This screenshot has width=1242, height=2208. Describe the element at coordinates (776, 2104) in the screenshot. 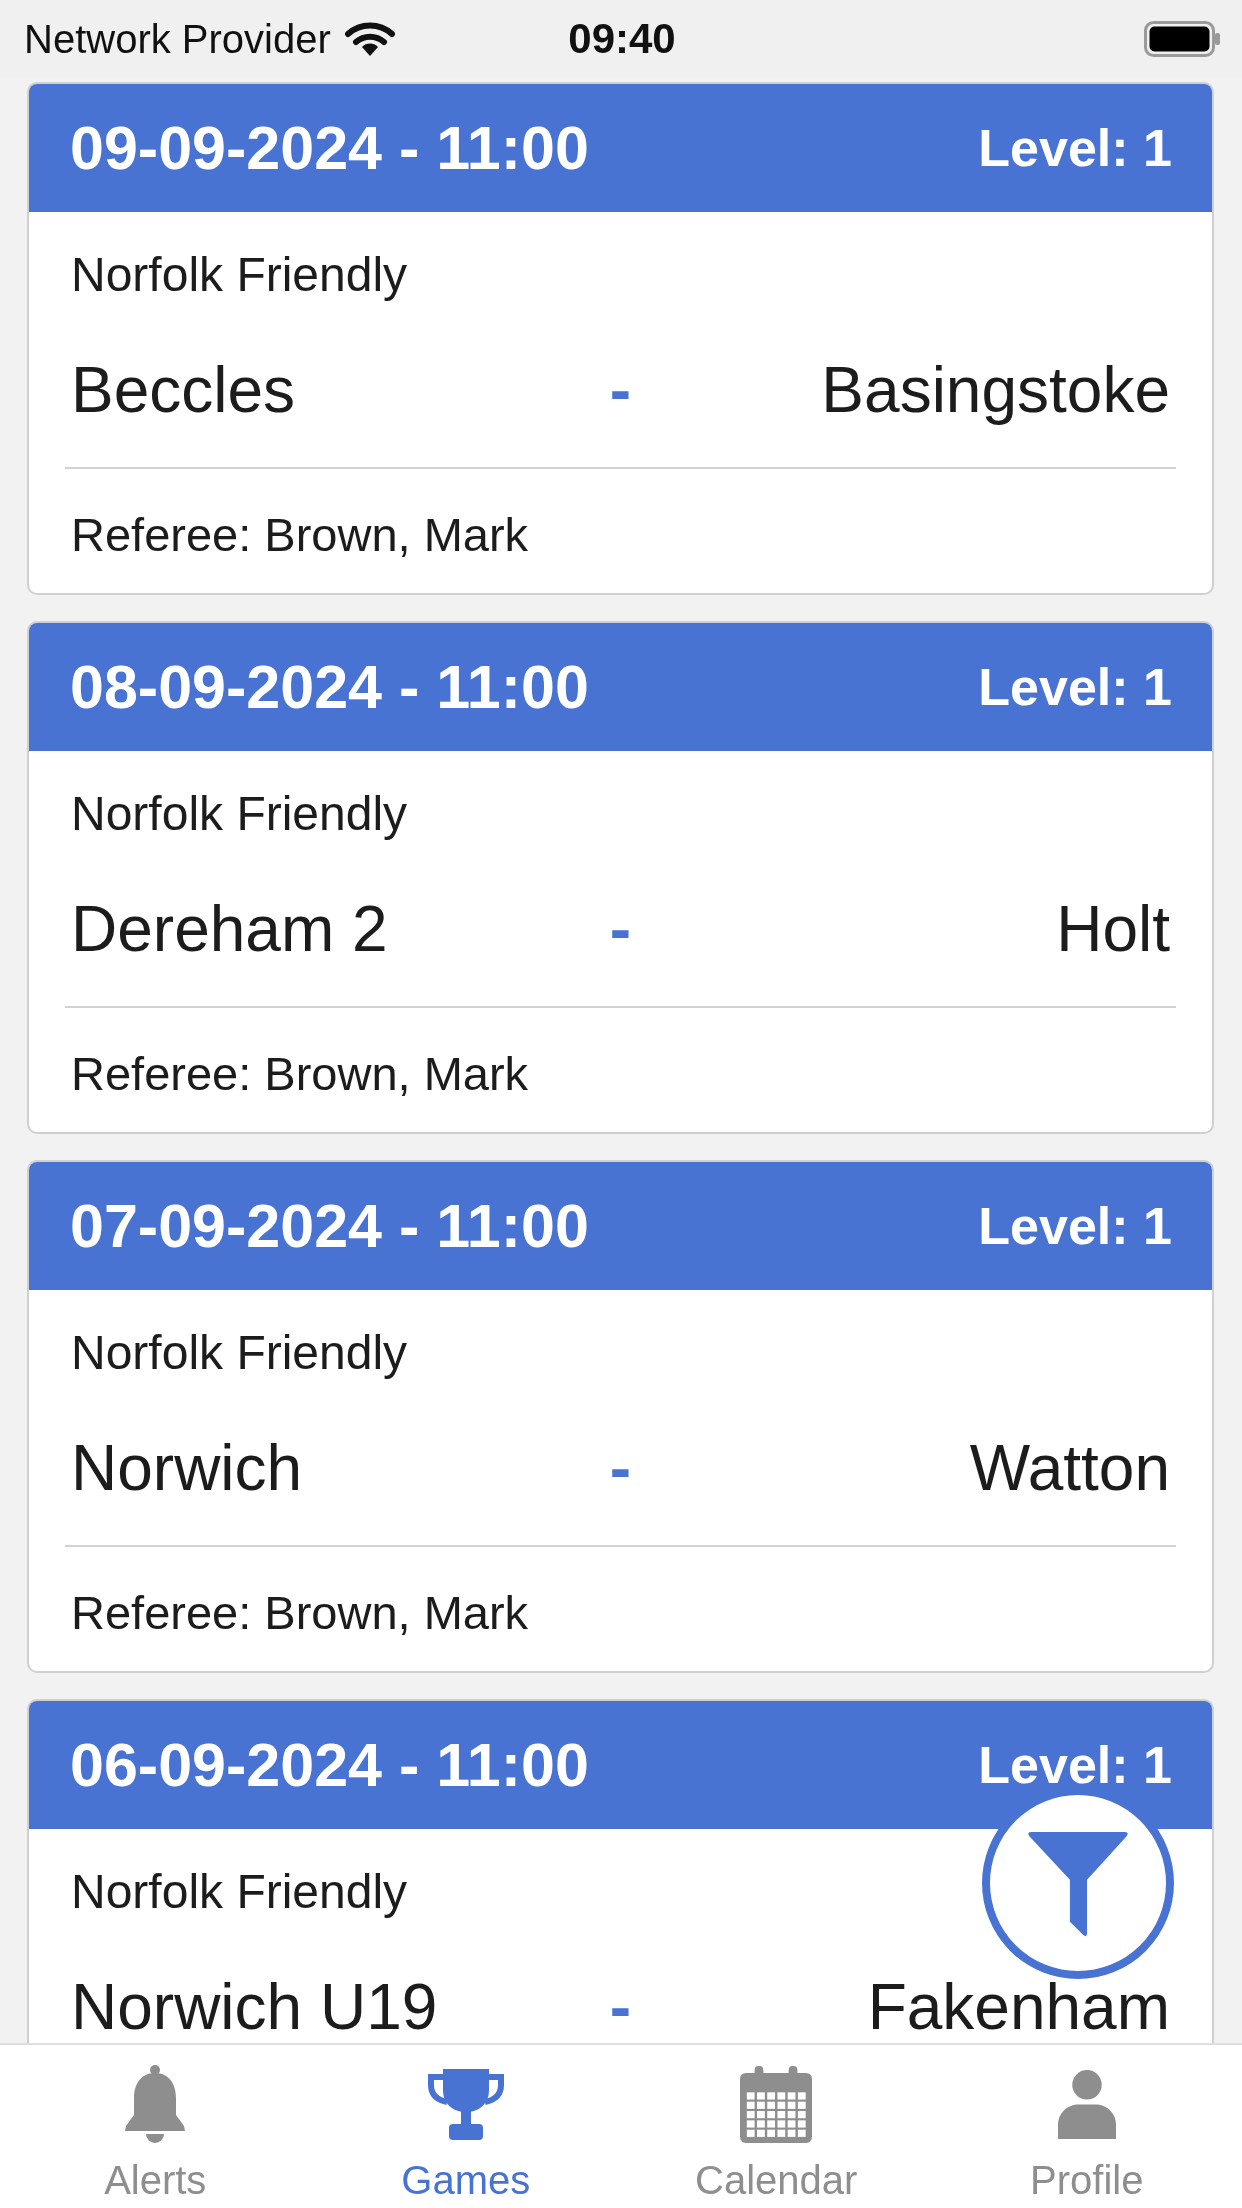

I see `calendar-icon` at that location.